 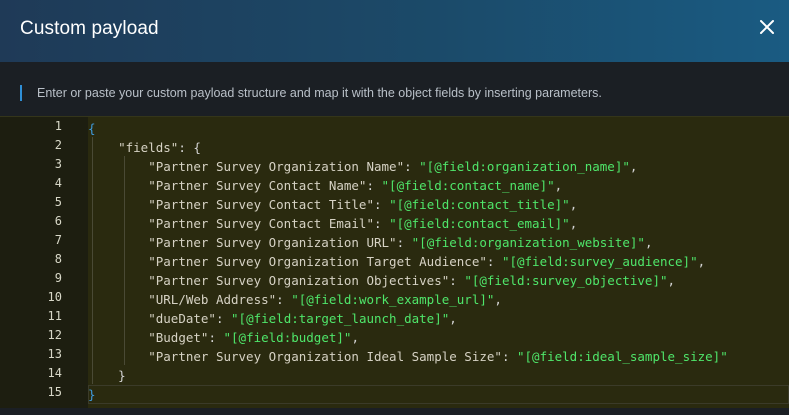 I want to click on line-number: 10, so click(x=54, y=297).